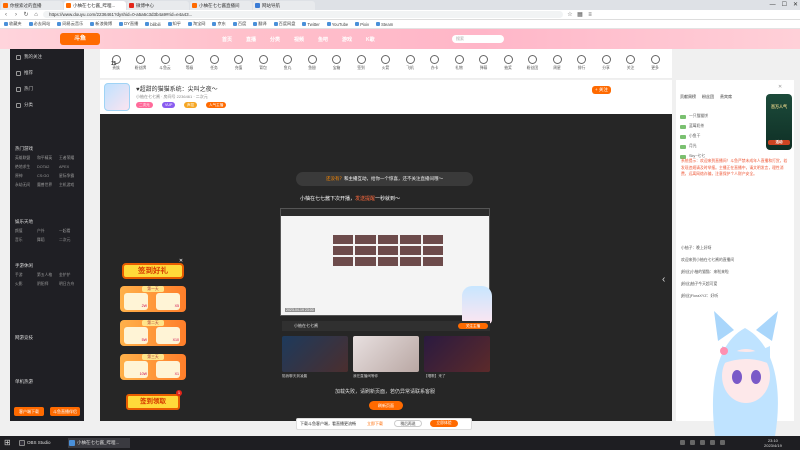 The height and width of the screenshot is (450, 800). Describe the element at coordinates (355, 178) in the screenshot. I see `notice-link: 和主播互动` at that location.